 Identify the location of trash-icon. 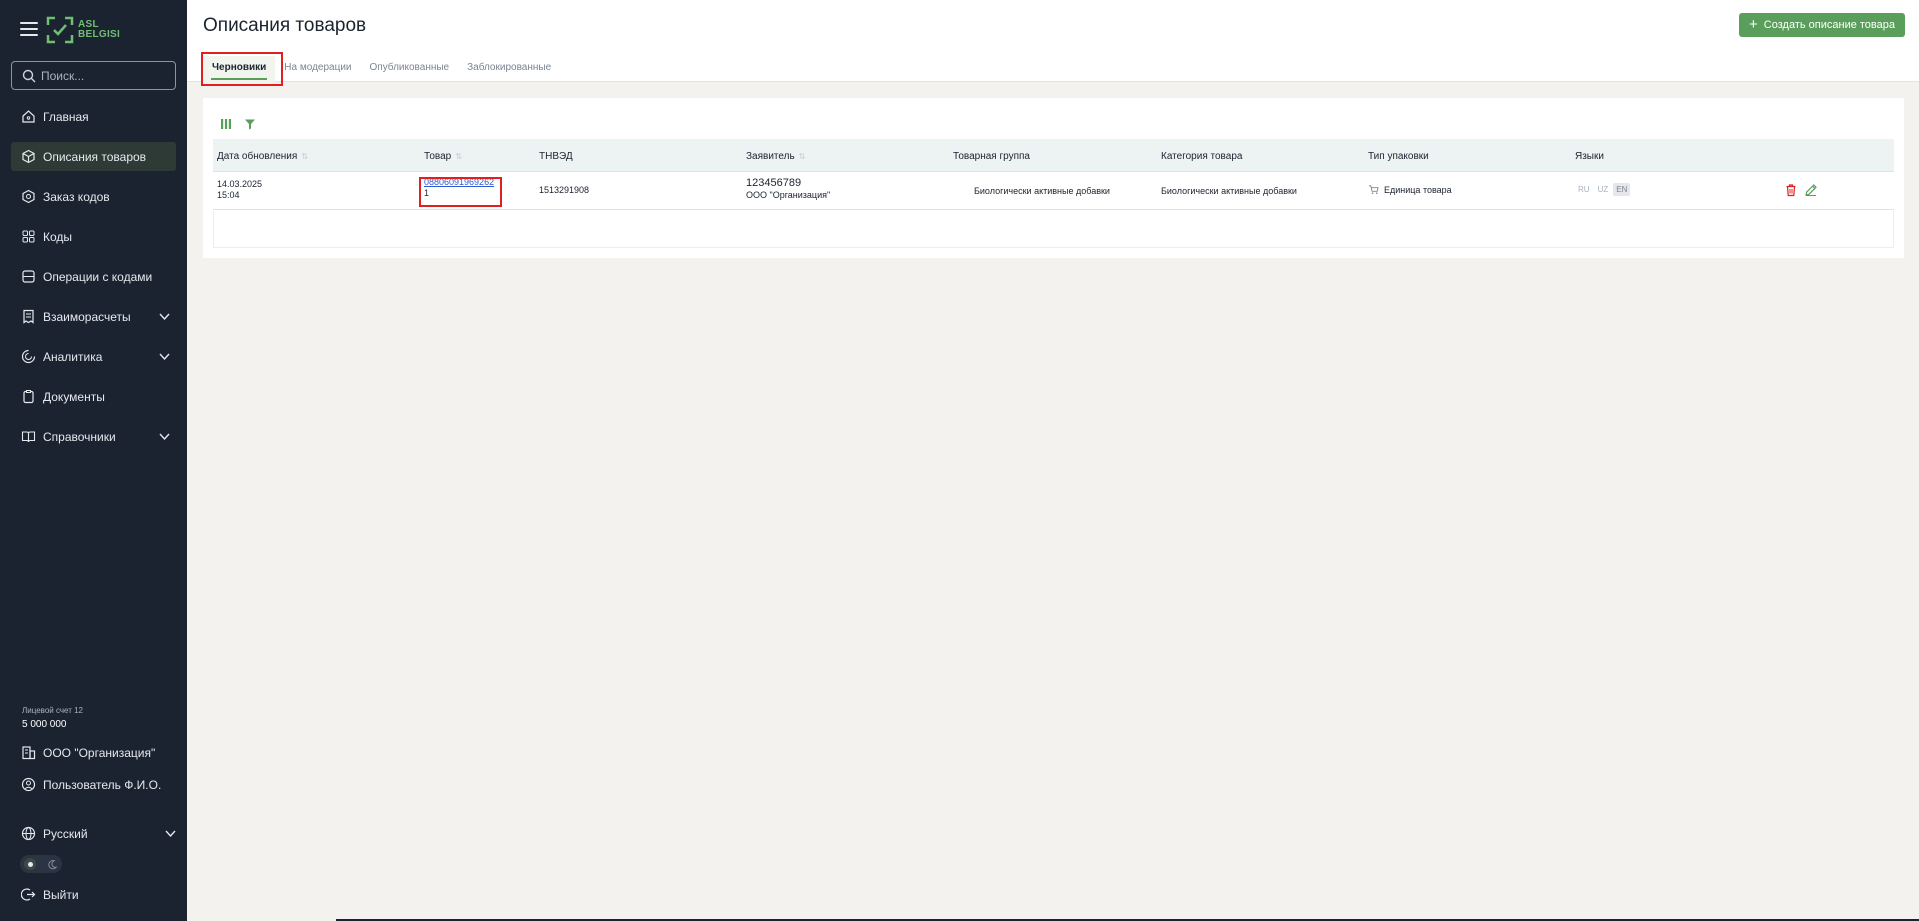
(1791, 190).